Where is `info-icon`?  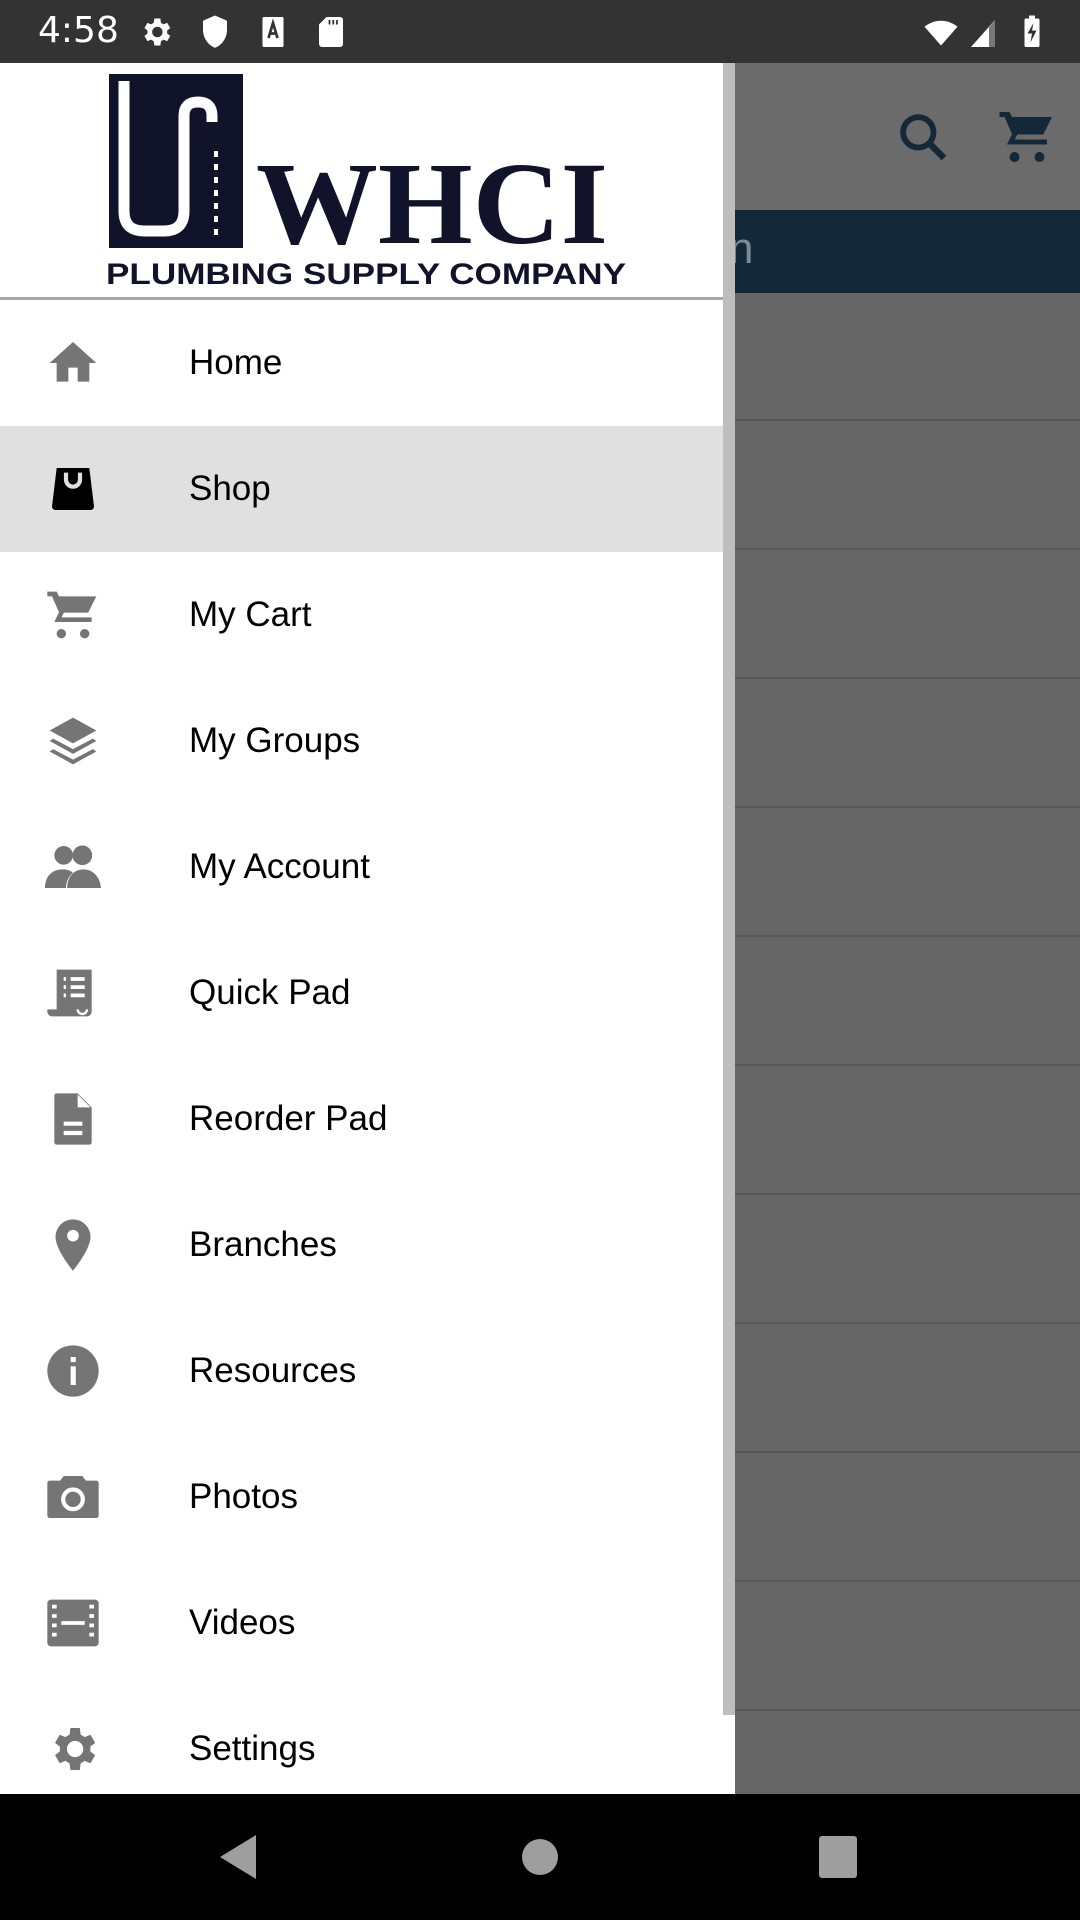
info-icon is located at coordinates (73, 1371).